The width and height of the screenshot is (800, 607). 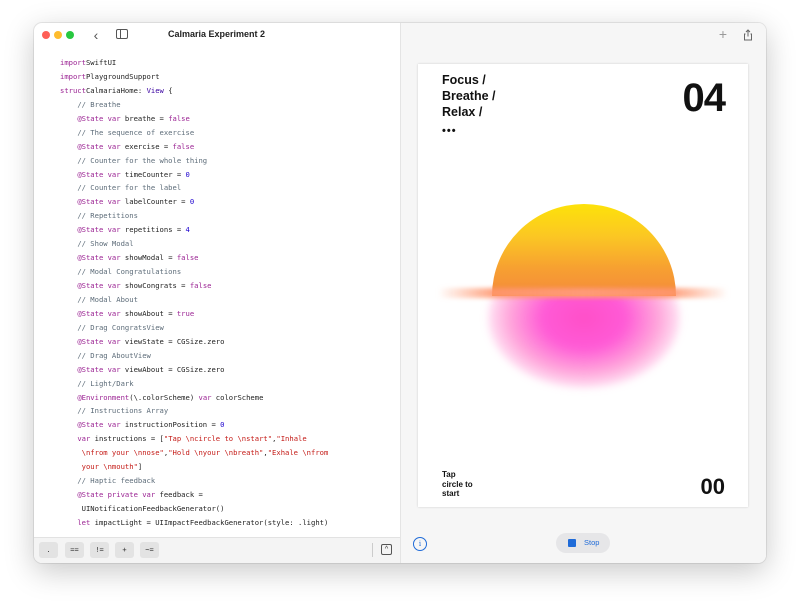 I want to click on code-line: @State var viewState = CGSize.zero, so click(x=194, y=342).